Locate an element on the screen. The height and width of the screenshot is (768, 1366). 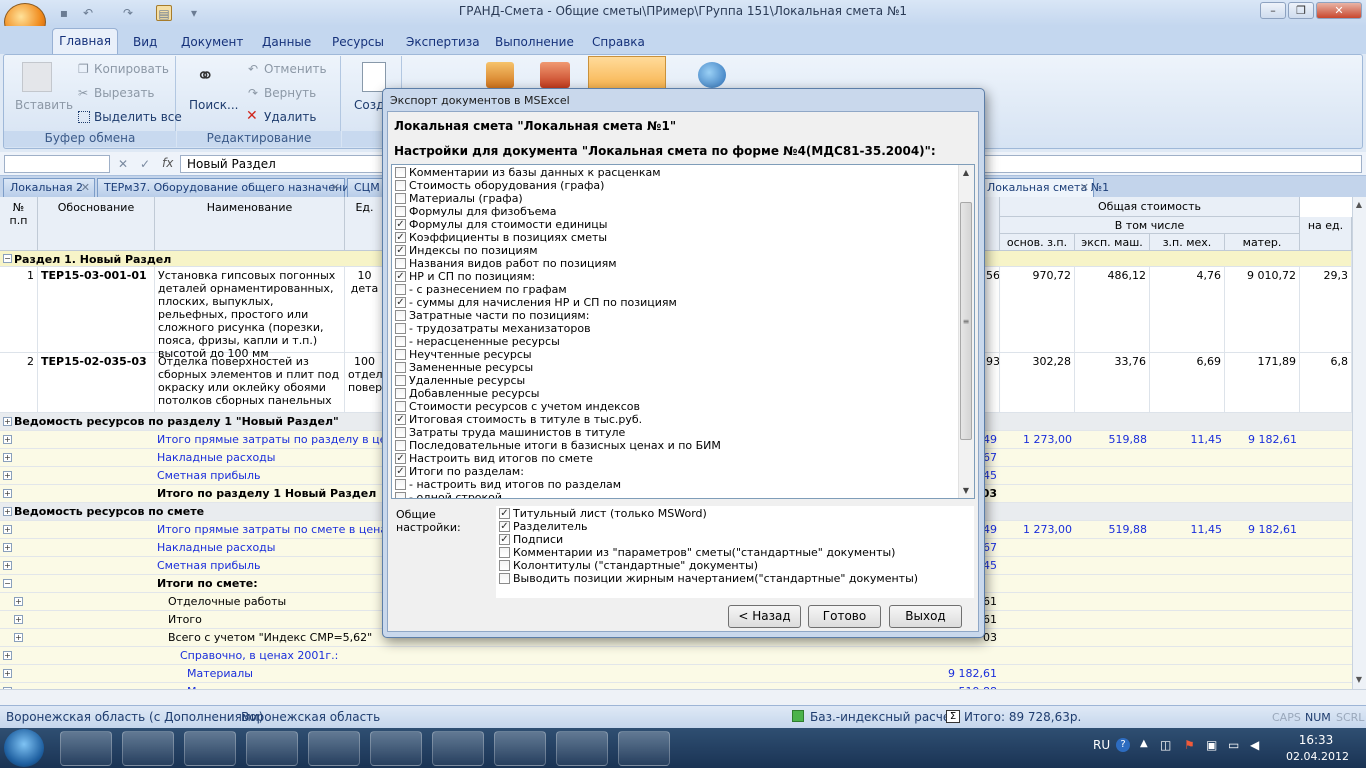
clock-time: 16:33 is located at coordinates (1316, 740).